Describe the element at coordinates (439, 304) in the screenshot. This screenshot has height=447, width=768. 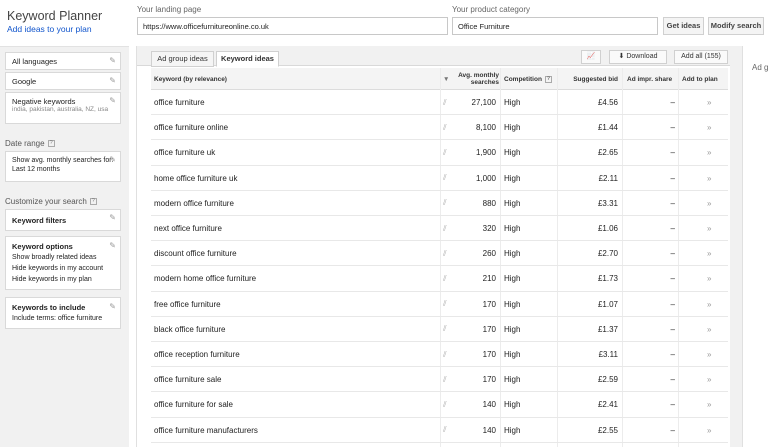
I see `table-row: free office furniture ⫽ 170 High £1.07–»` at that location.